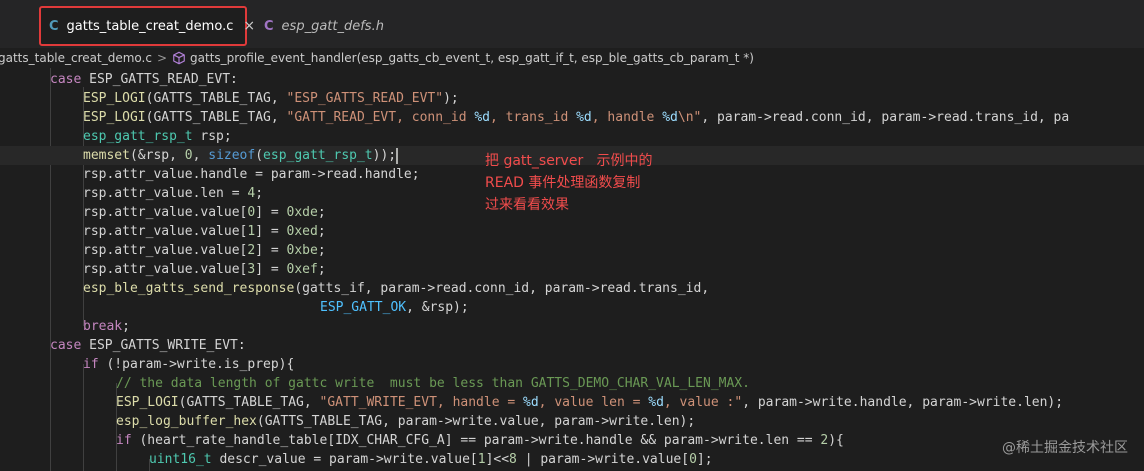  I want to click on code-line-11: rsp.attr_value.value[3] = 0xef;, so click(204, 269).